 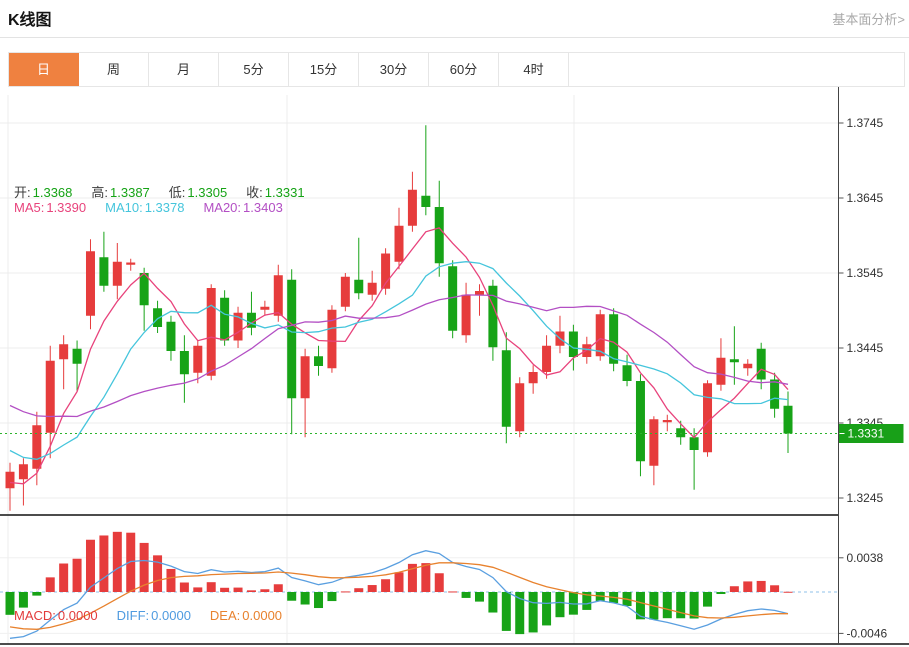 What do you see at coordinates (184, 69) in the screenshot?
I see `tab-月: 月` at bounding box center [184, 69].